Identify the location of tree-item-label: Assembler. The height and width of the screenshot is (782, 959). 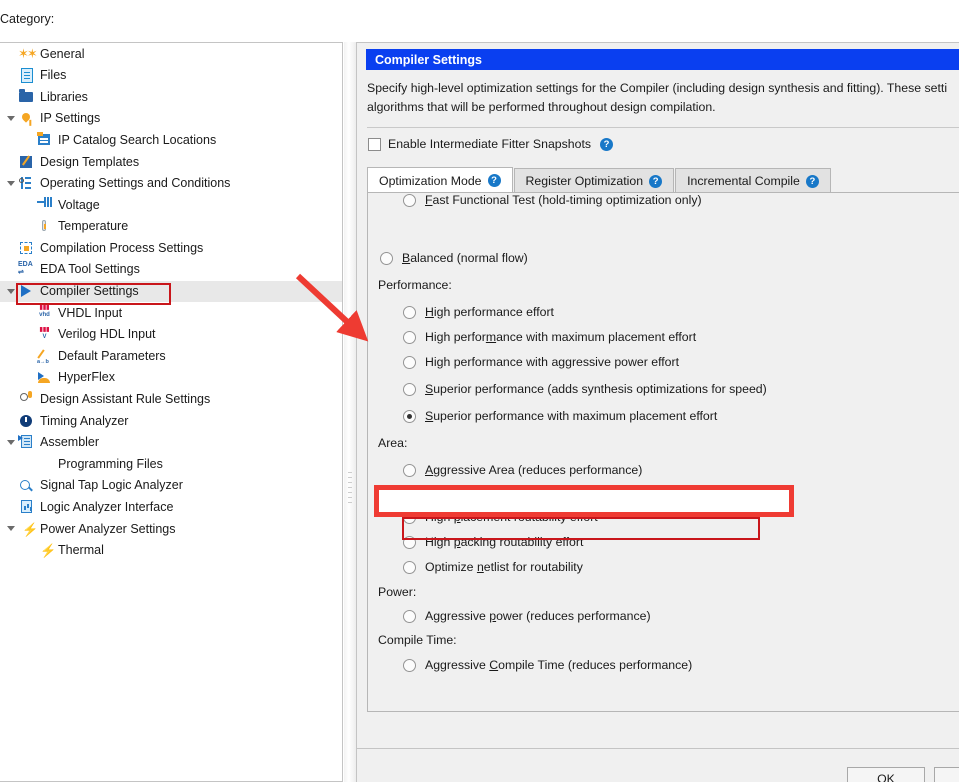
(70, 442).